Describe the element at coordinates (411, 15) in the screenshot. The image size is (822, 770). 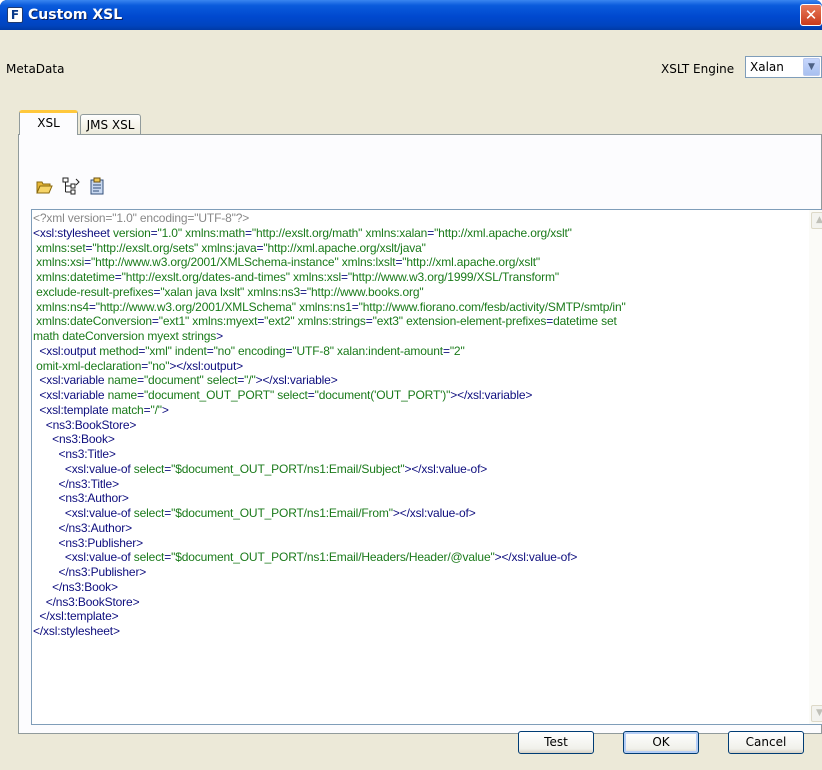
I see `title-bar: F Custom XSL ✕` at that location.